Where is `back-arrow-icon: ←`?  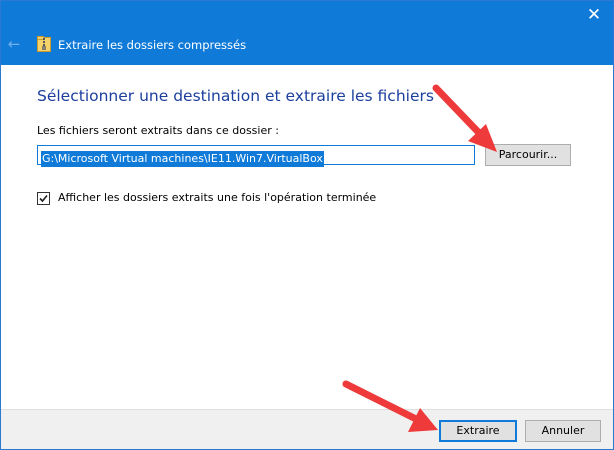 back-arrow-icon: ← is located at coordinates (14, 44).